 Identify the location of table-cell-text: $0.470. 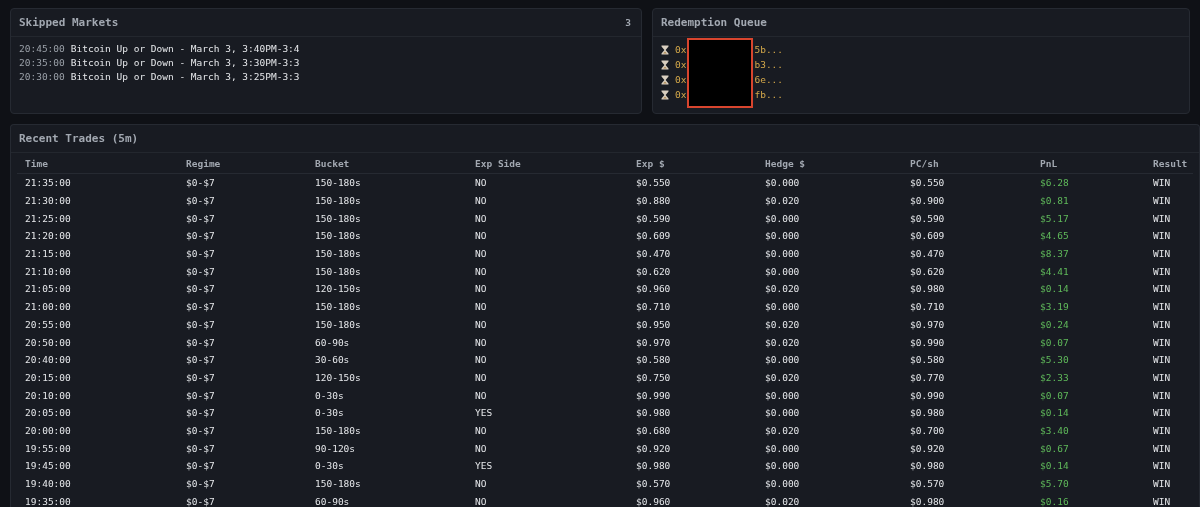
(653, 254).